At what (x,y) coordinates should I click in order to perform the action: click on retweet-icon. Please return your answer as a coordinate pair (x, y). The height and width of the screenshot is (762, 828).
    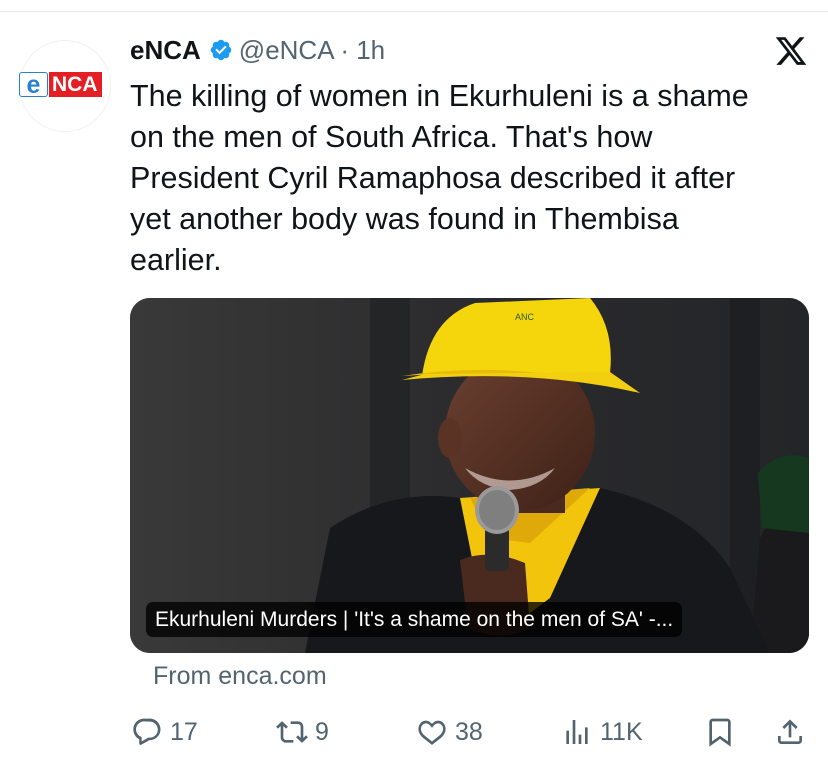
    Looking at the image, I should click on (292, 732).